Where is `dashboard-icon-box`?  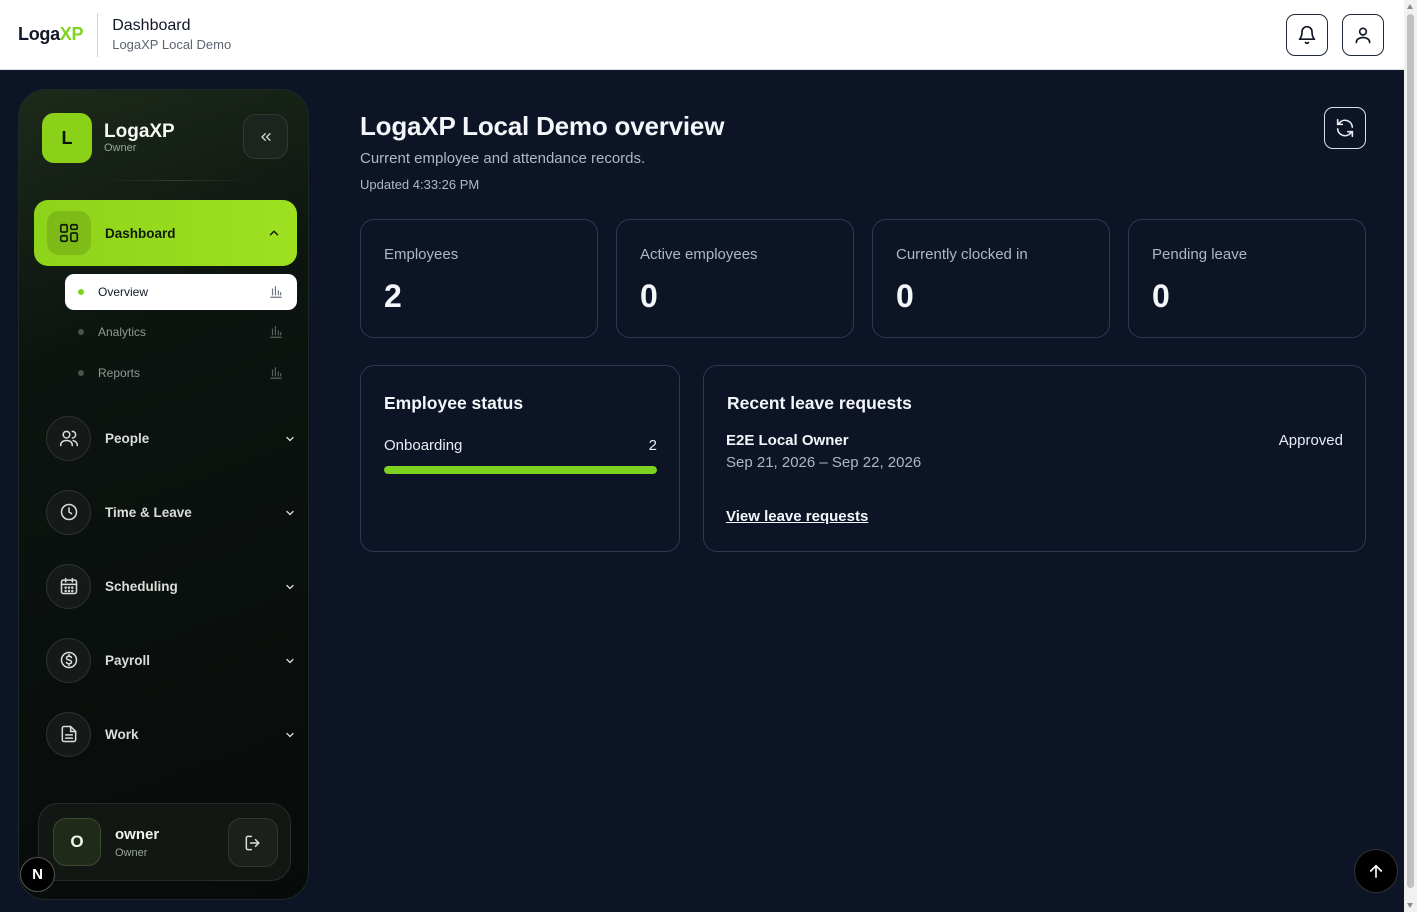
dashboard-icon-box is located at coordinates (69, 233).